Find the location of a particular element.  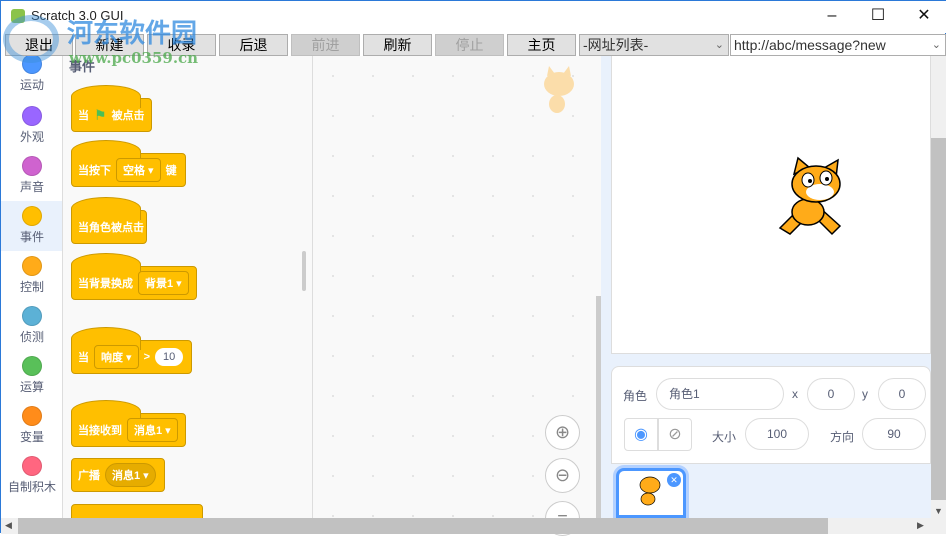

vertical-scrollbar-thumb is located at coordinates (938, 319).